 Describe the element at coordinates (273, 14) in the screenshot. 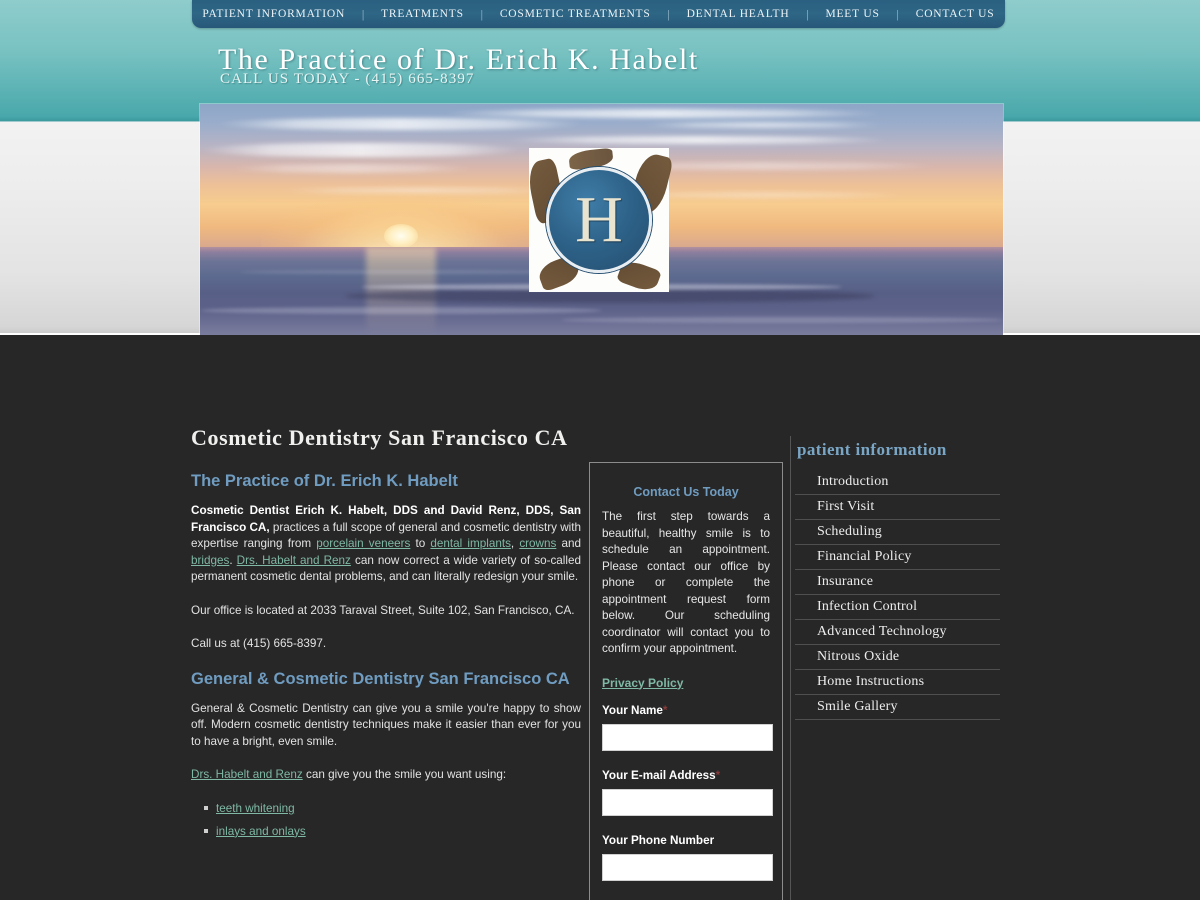

I see `nav-item-patient-information: PATIENT INFORMATION` at that location.